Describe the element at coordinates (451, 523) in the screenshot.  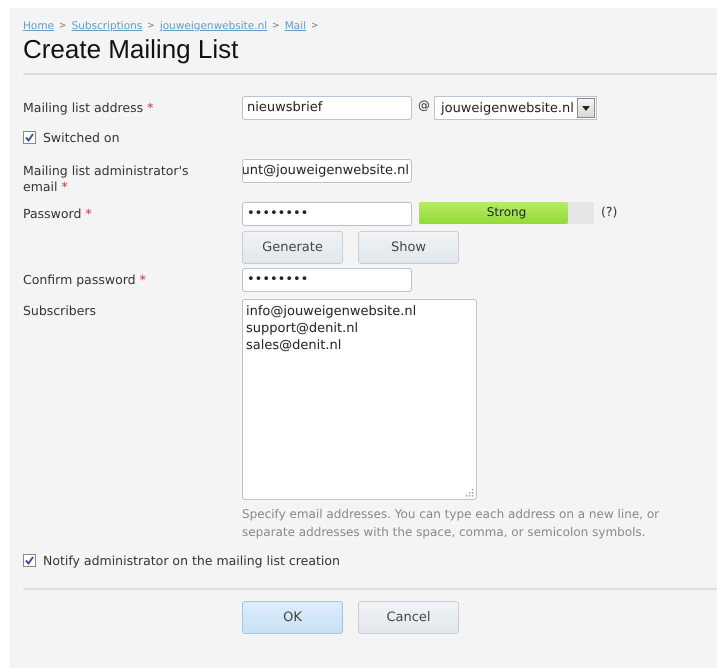
I see `hint-text: Specify email addresses. You can type each address on a new line, or separate addresses with the space, comma, or semicolon symbols.` at that location.